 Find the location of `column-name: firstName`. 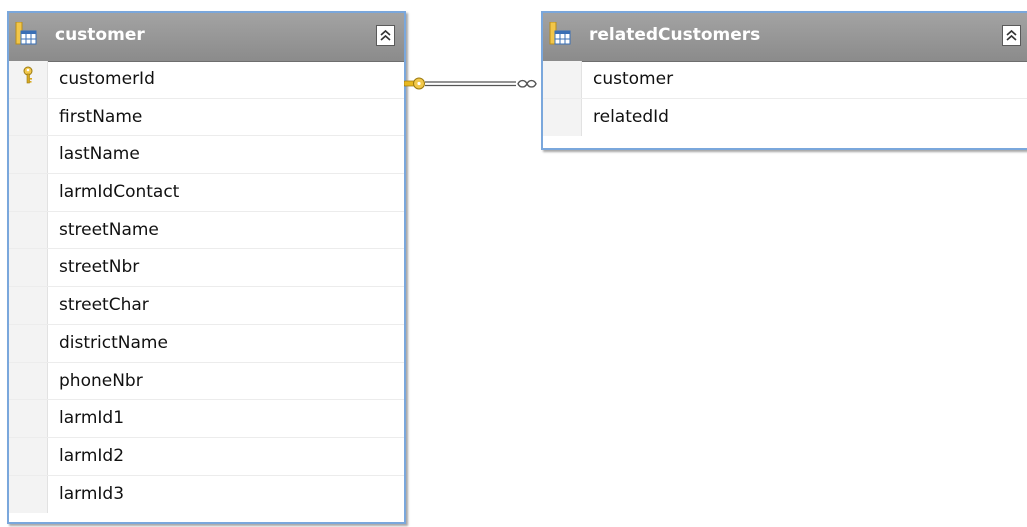

column-name: firstName is located at coordinates (101, 116).